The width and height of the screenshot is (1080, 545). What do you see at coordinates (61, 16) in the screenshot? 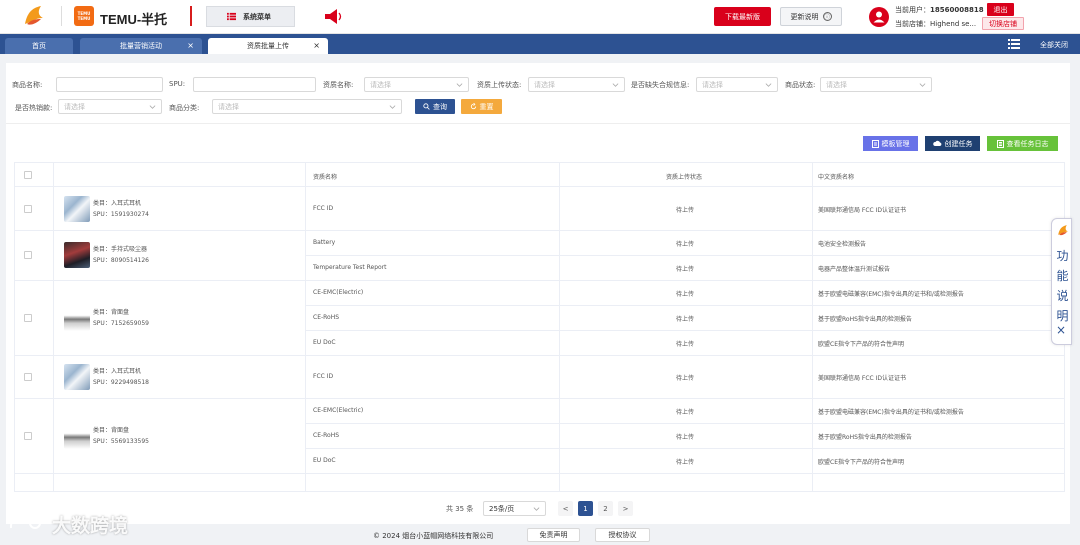
I see `header-divider` at bounding box center [61, 16].